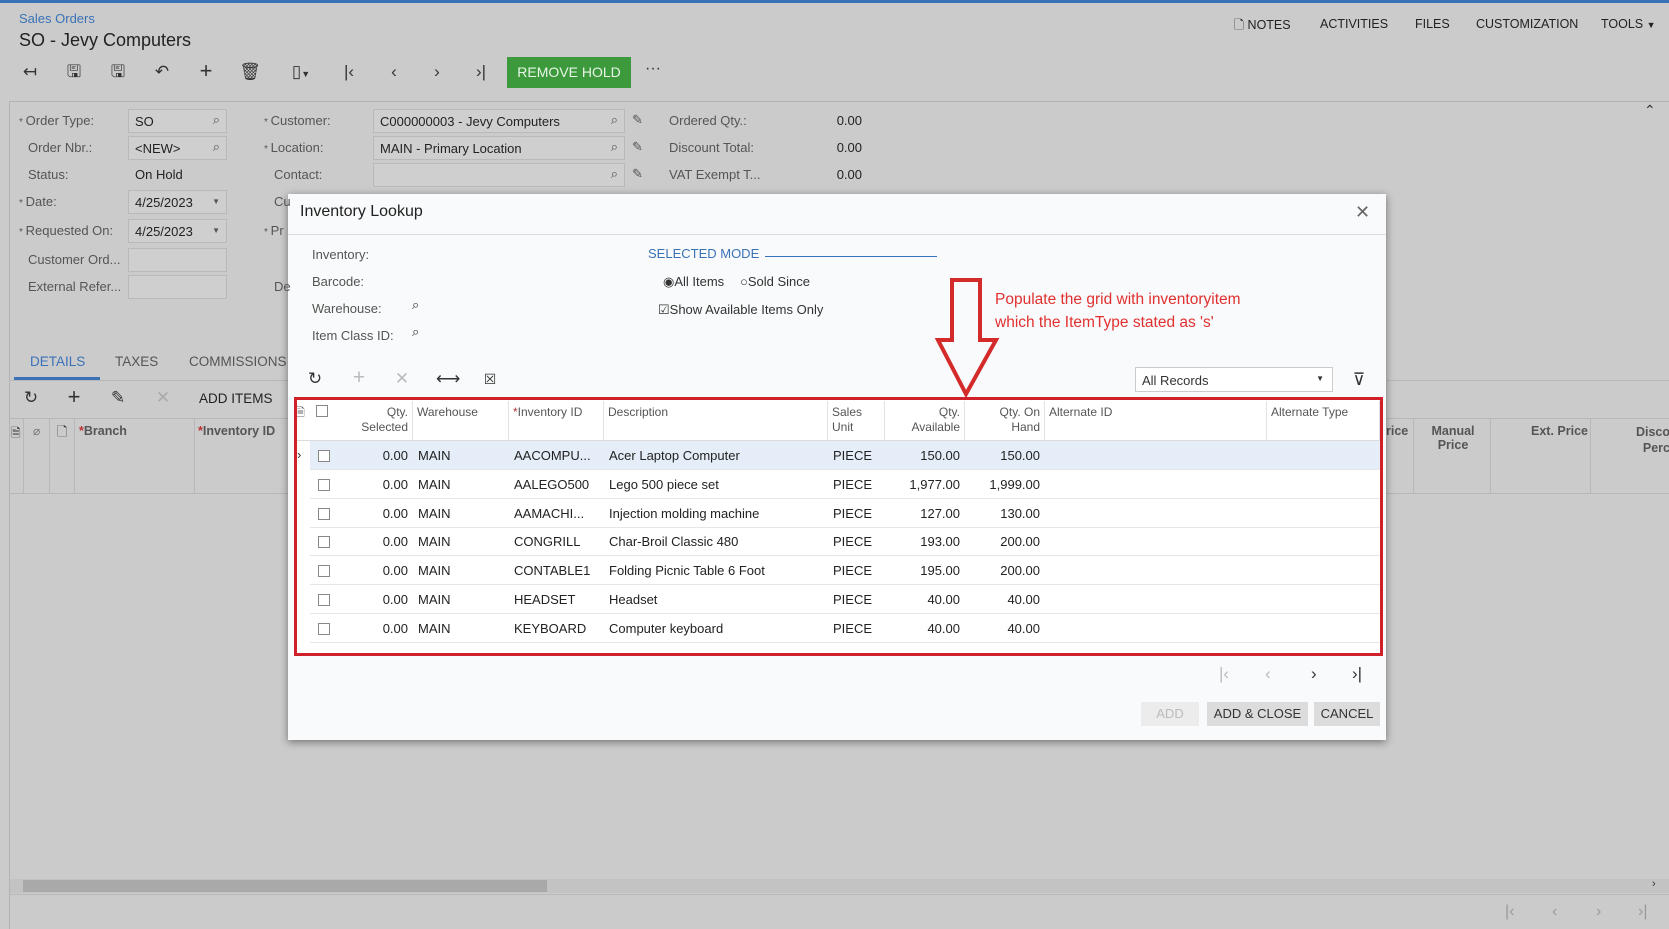  What do you see at coordinates (1156, 420) in the screenshot?
I see `col-header: Alternate ID` at bounding box center [1156, 420].